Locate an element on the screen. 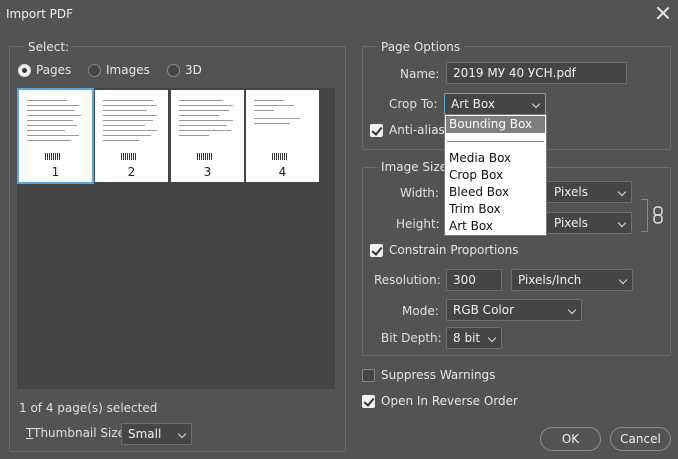 The width and height of the screenshot is (678, 459). ok-button: OK is located at coordinates (570, 439).